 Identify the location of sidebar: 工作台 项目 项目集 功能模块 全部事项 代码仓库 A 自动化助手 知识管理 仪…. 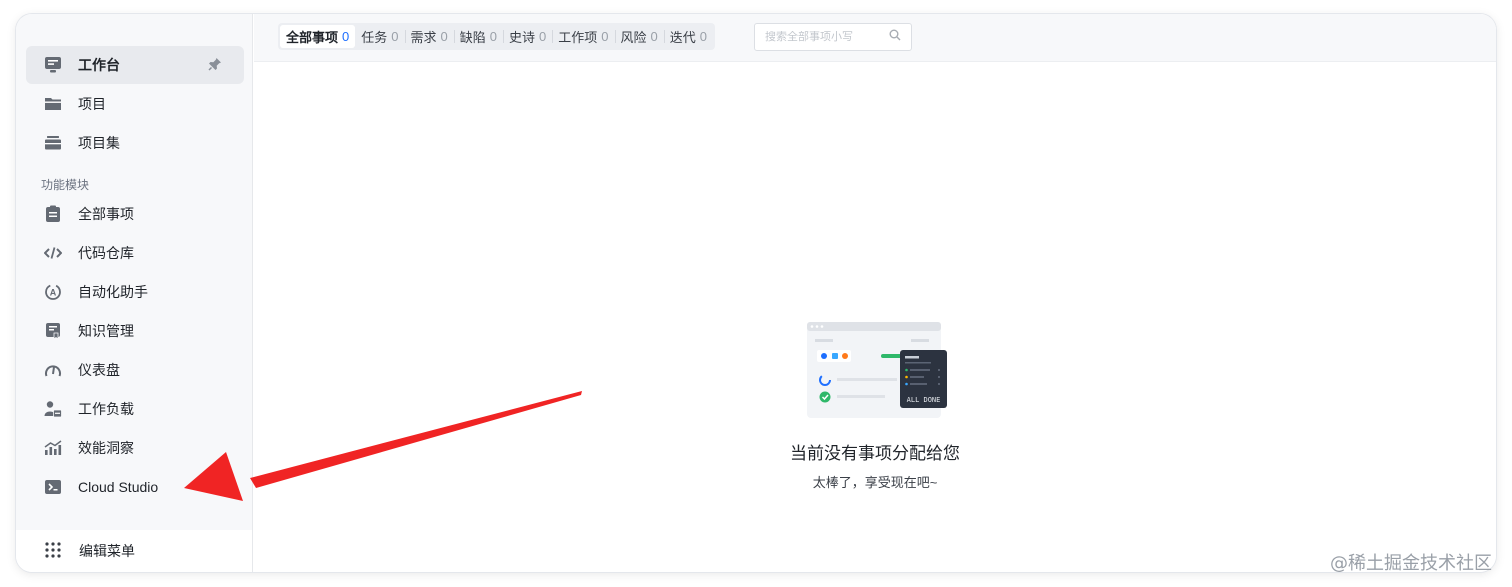
(134, 293).